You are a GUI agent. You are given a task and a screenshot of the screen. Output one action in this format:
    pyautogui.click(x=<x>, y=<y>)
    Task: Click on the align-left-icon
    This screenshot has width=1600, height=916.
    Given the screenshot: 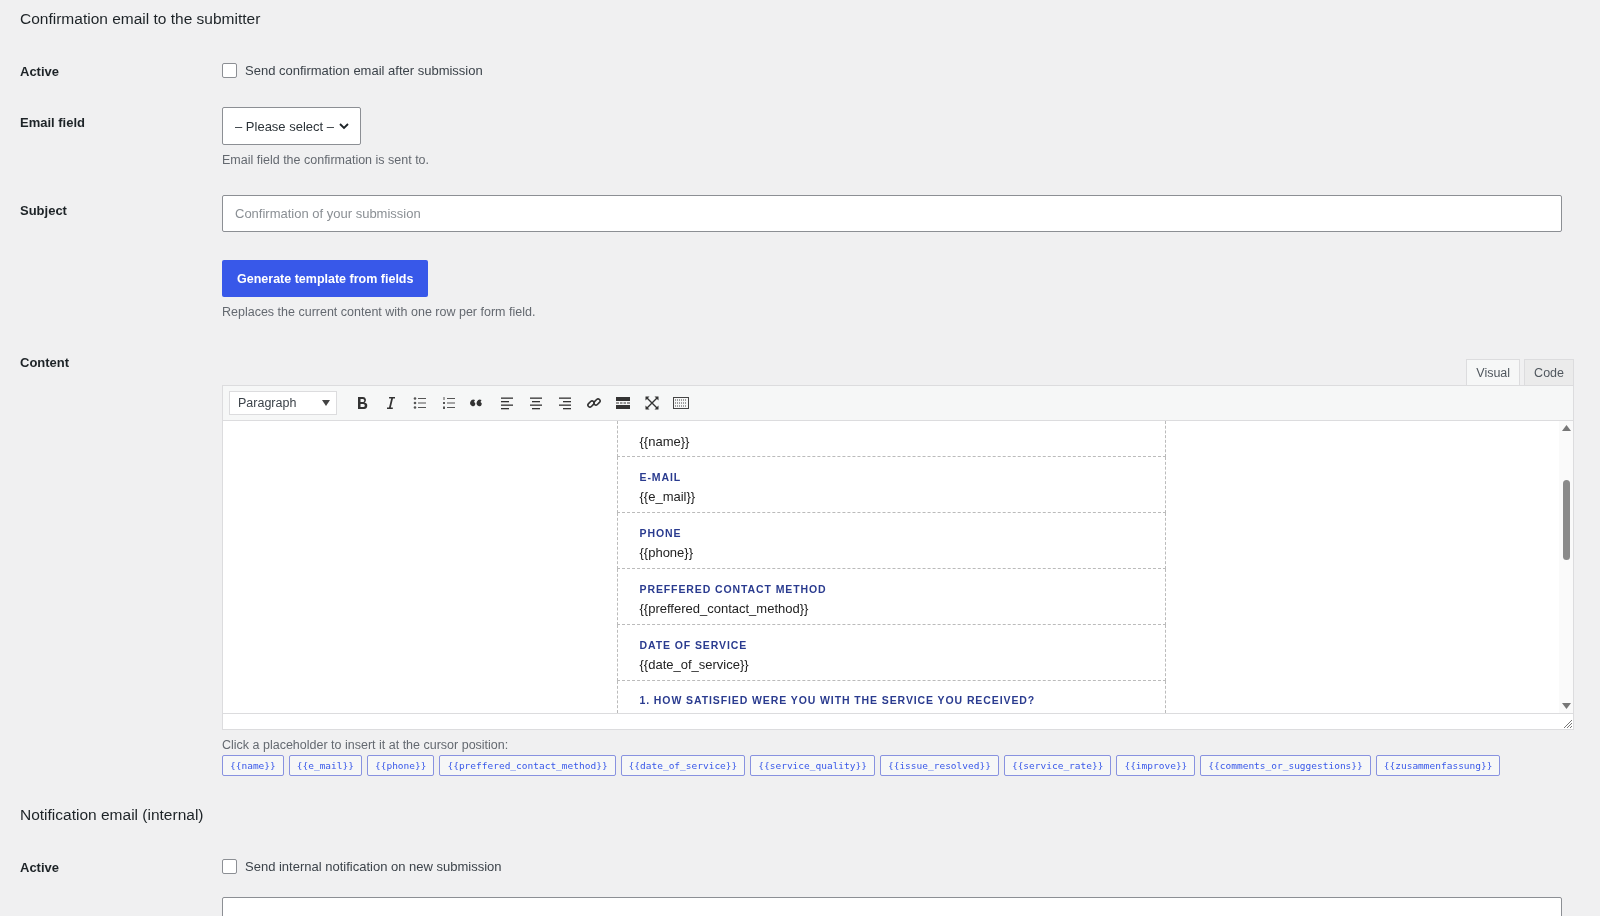 What is the action you would take?
    pyautogui.click(x=507, y=403)
    